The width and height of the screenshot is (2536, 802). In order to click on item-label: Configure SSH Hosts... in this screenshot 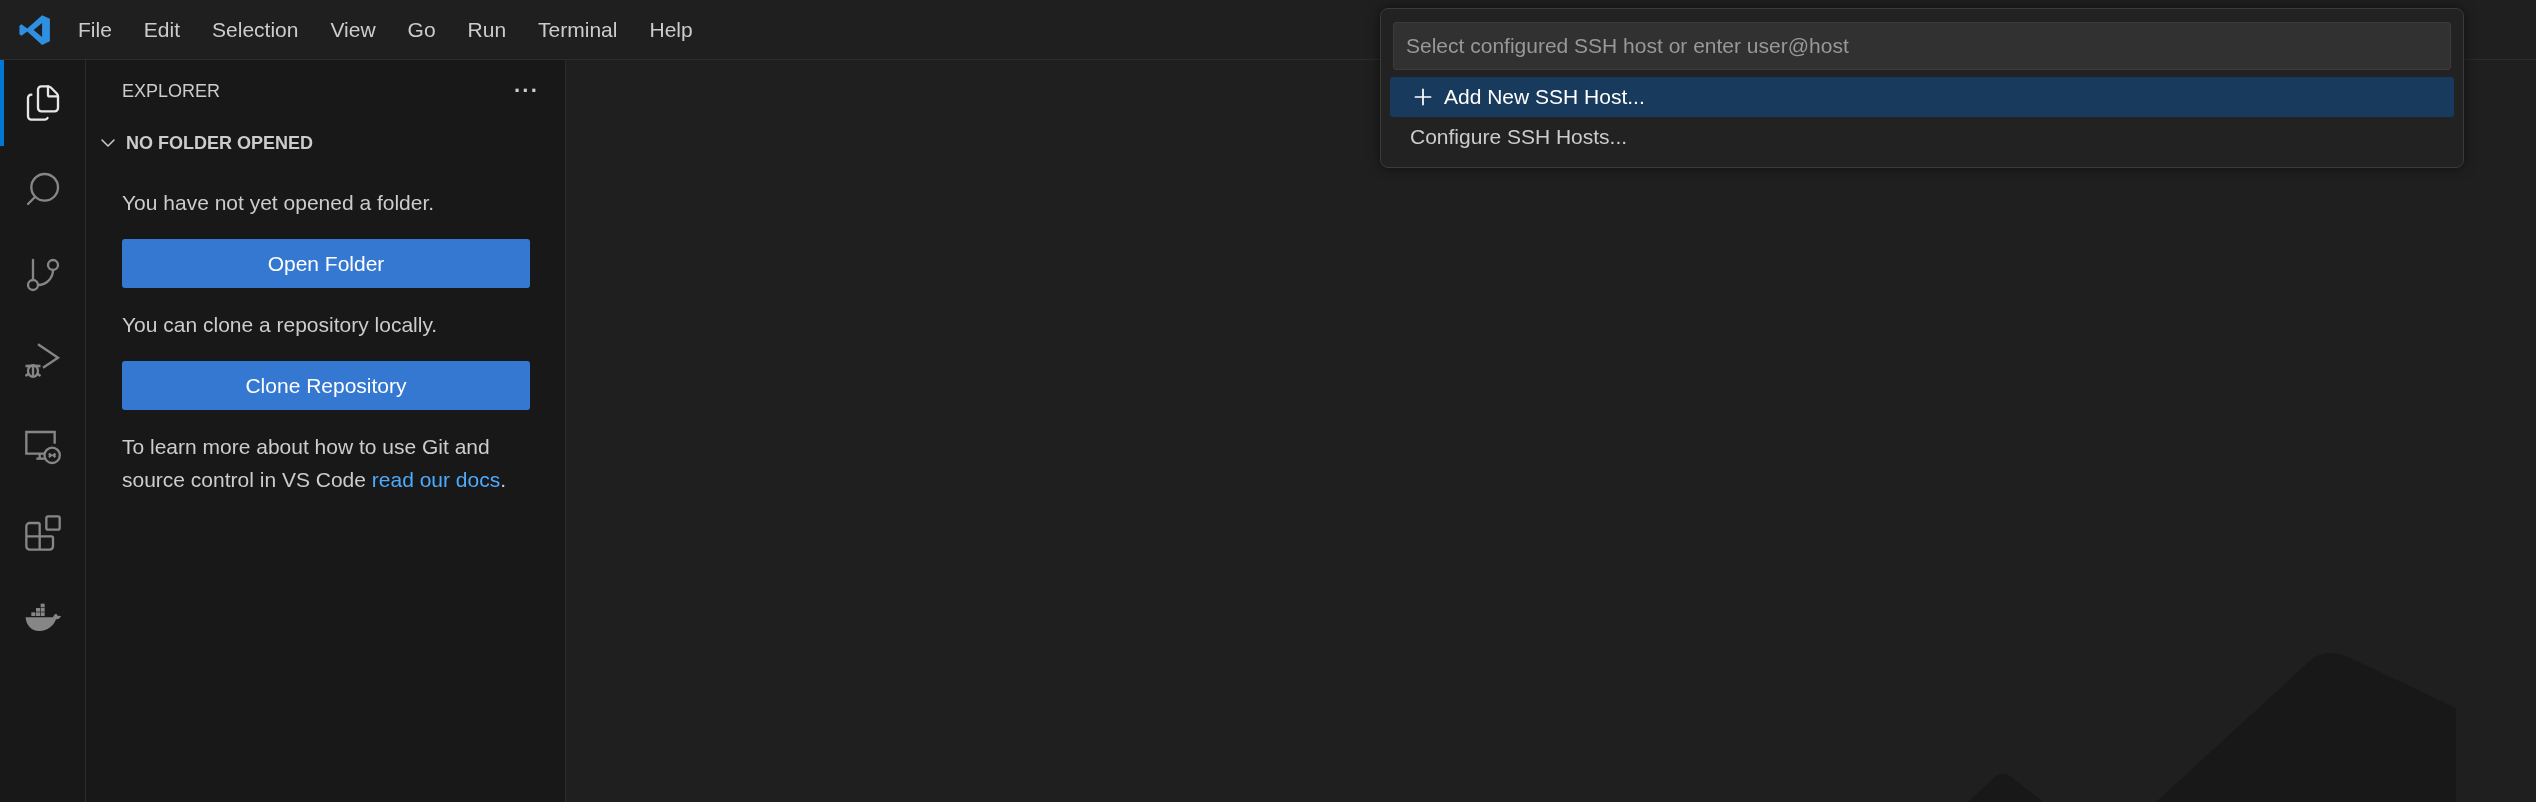, I will do `click(1519, 137)`.